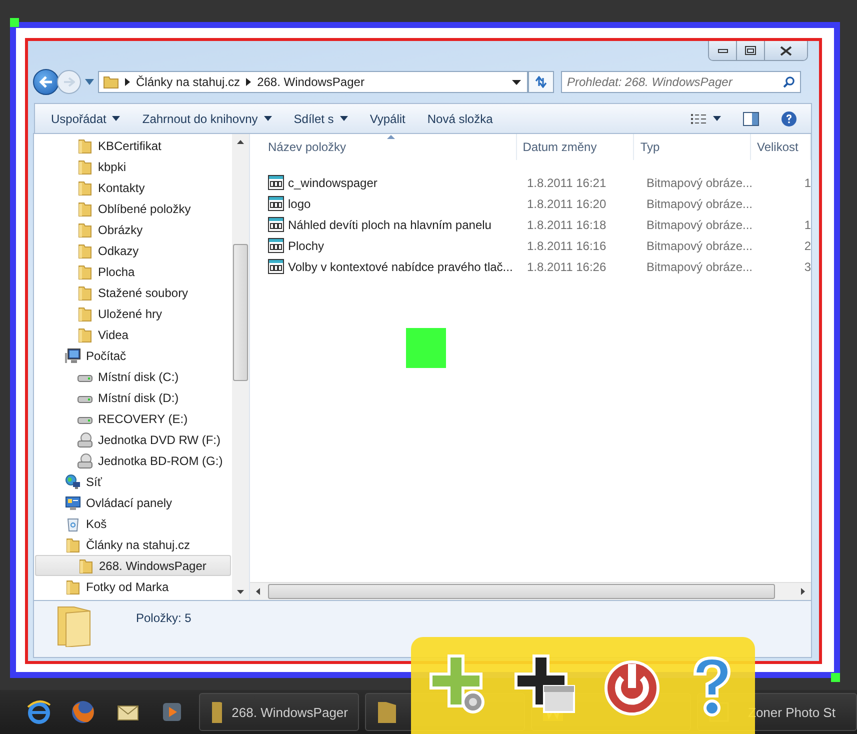  What do you see at coordinates (321, 118) in the screenshot?
I see `toolbar-button: Sdílet s` at bounding box center [321, 118].